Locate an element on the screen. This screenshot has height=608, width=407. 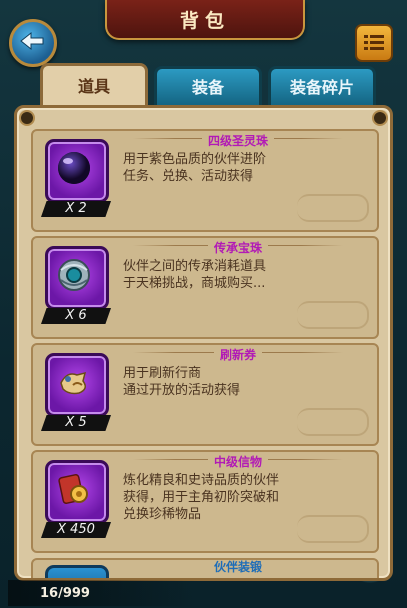
item-name-plate: 中级信物 is located at coordinates (238, 460).